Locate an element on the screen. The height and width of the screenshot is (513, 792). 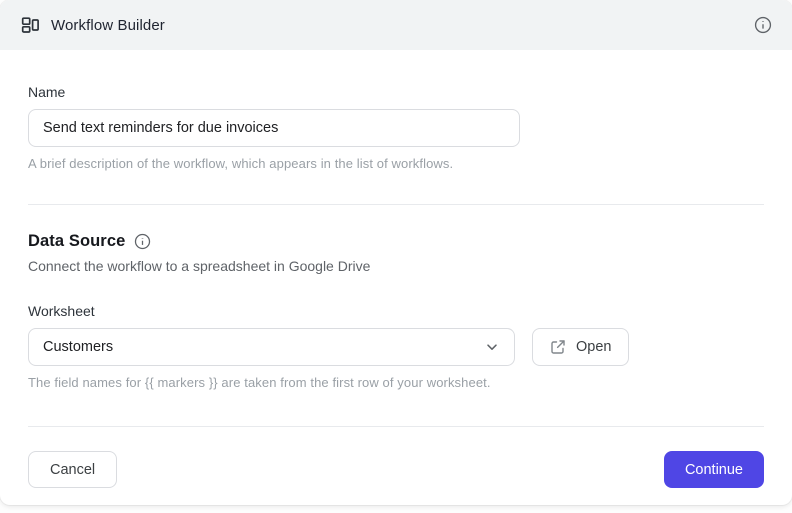
data-source-title: Data Source is located at coordinates (77, 241).